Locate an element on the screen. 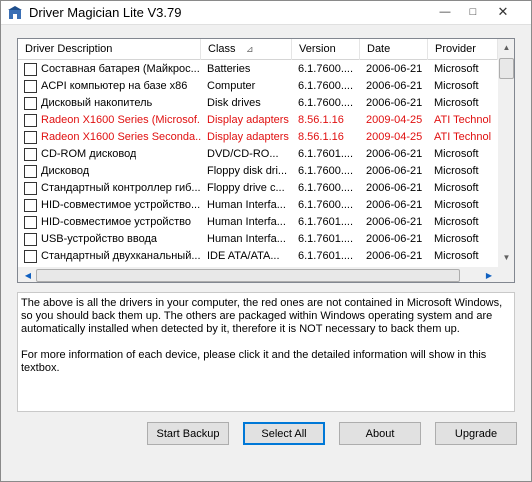 The image size is (532, 482). row-description: HID-совместимое устройство is located at coordinates (116, 222).